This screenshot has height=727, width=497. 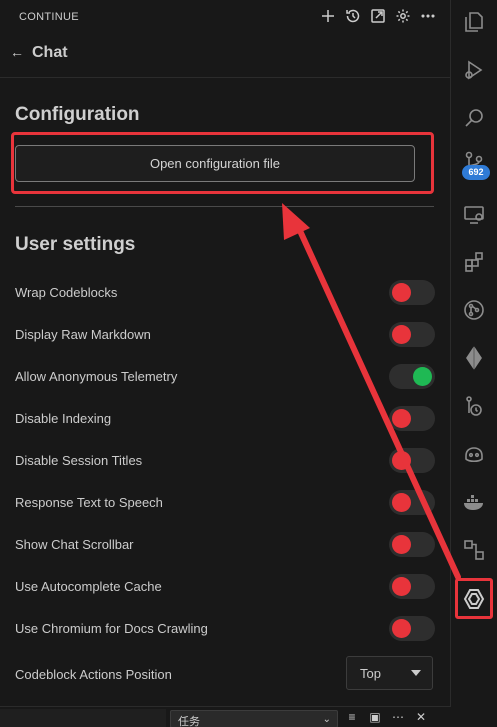 What do you see at coordinates (352, 717) in the screenshot?
I see `clear-list-icon: ≡` at bounding box center [352, 717].